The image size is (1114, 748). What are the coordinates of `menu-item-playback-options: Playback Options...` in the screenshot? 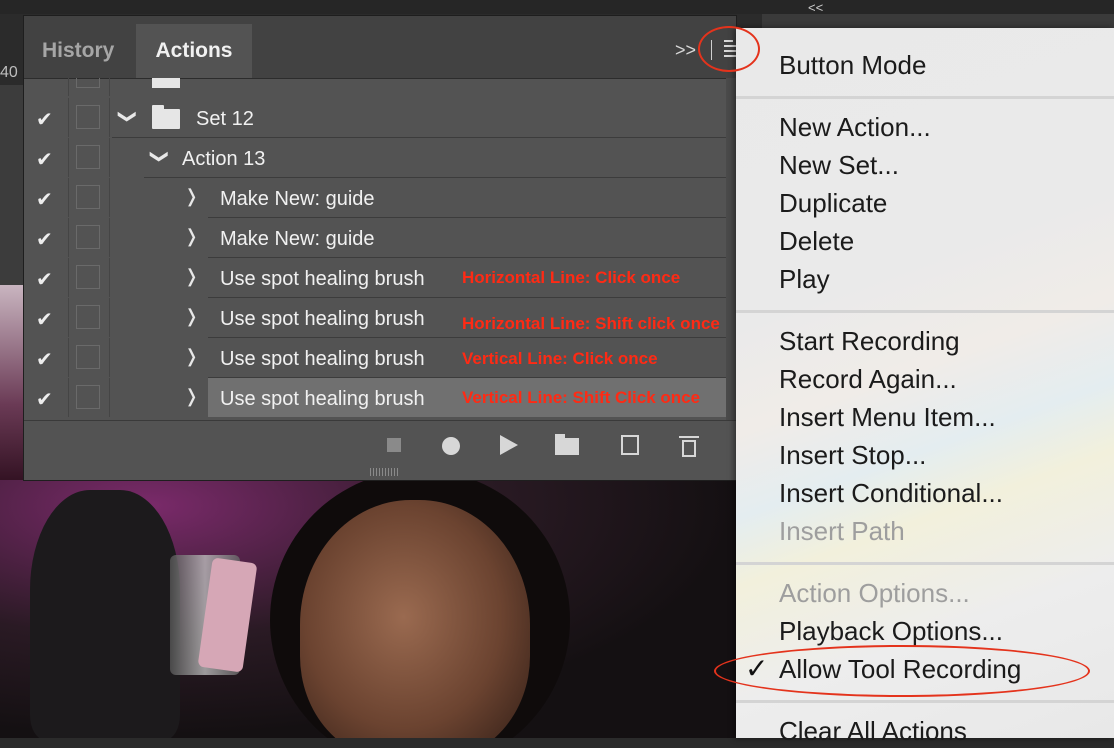 It's located at (891, 631).